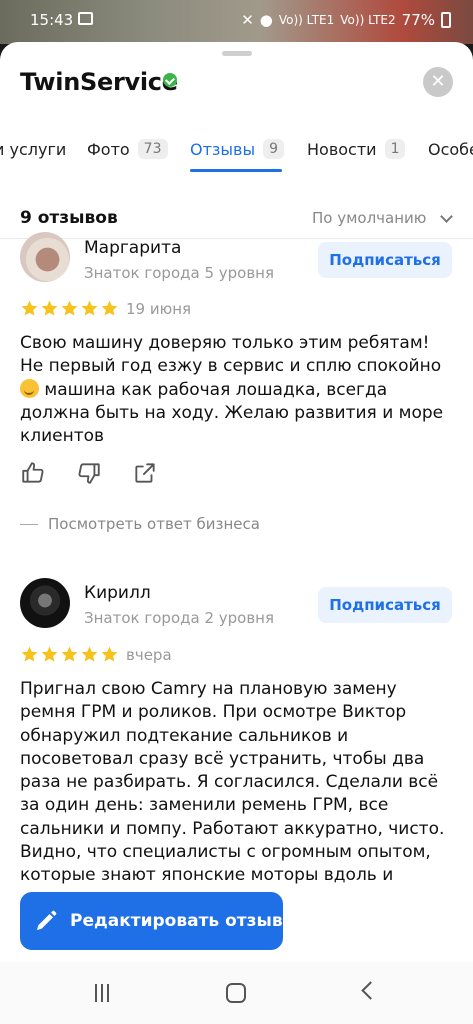 Image resolution: width=473 pixels, height=1024 pixels. Describe the element at coordinates (342, 149) in the screenshot. I see `tab-label: Новости` at that location.